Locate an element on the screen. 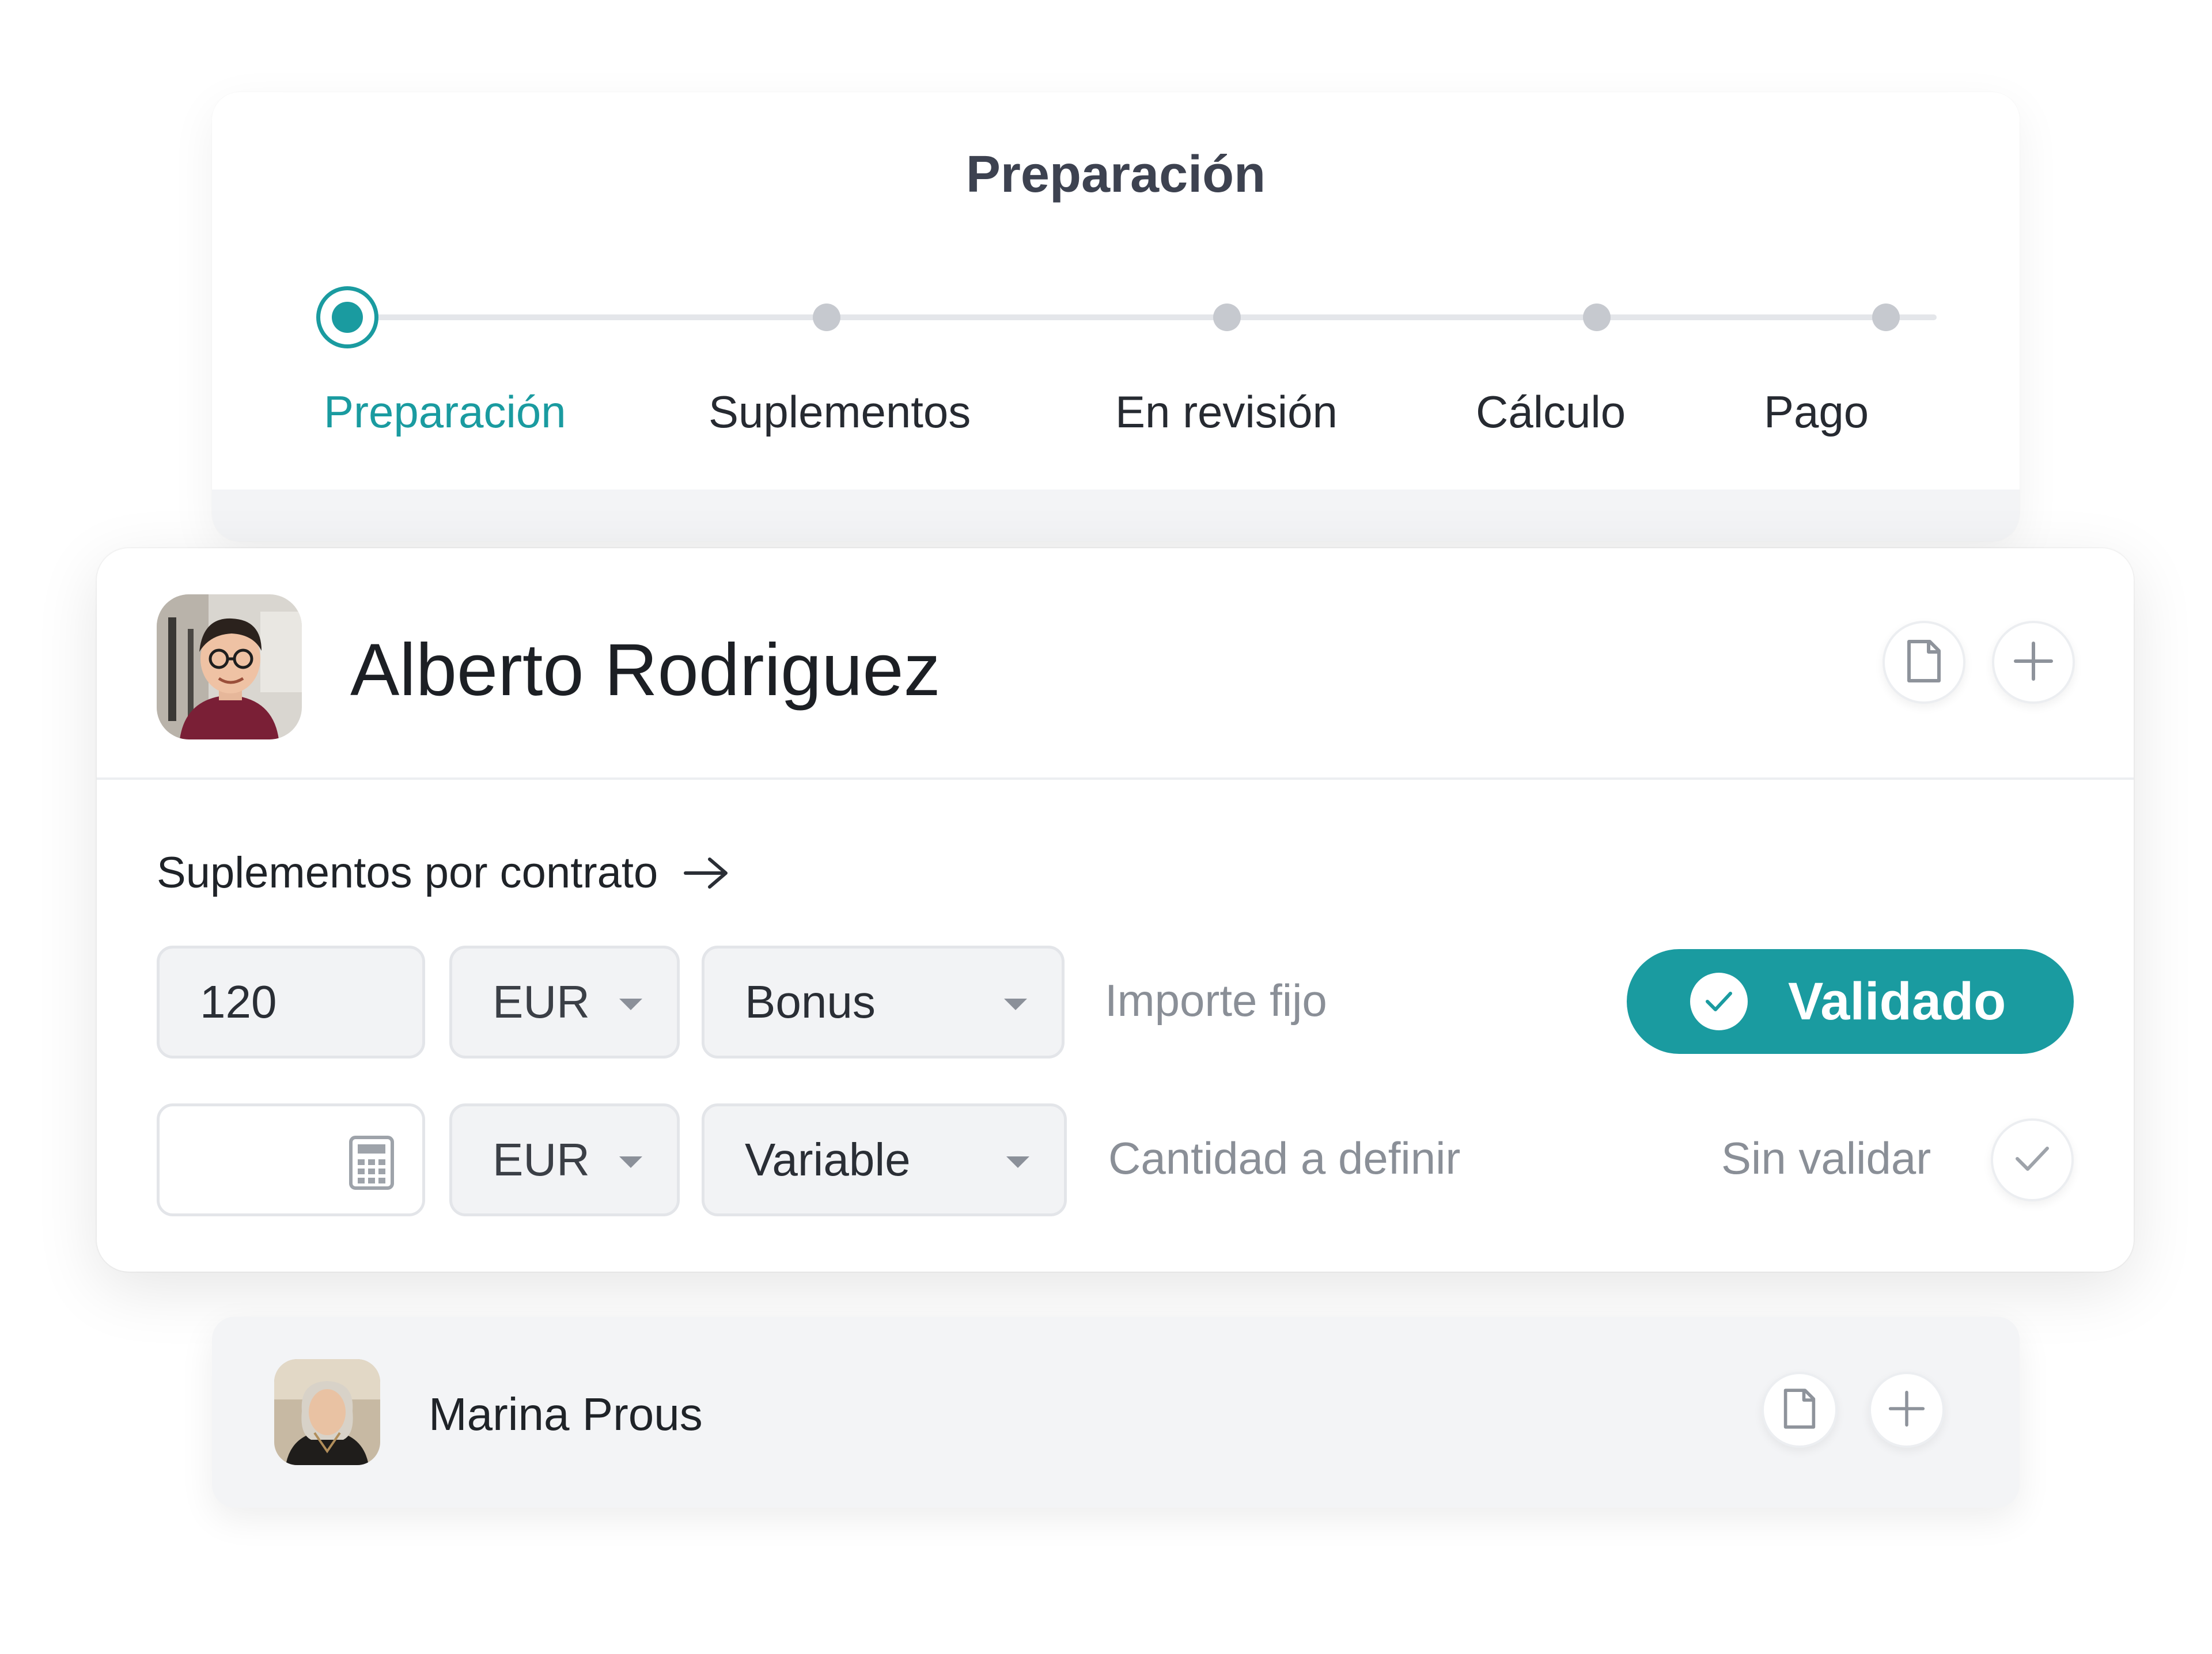  amount-input: 120 is located at coordinates (291, 1002).